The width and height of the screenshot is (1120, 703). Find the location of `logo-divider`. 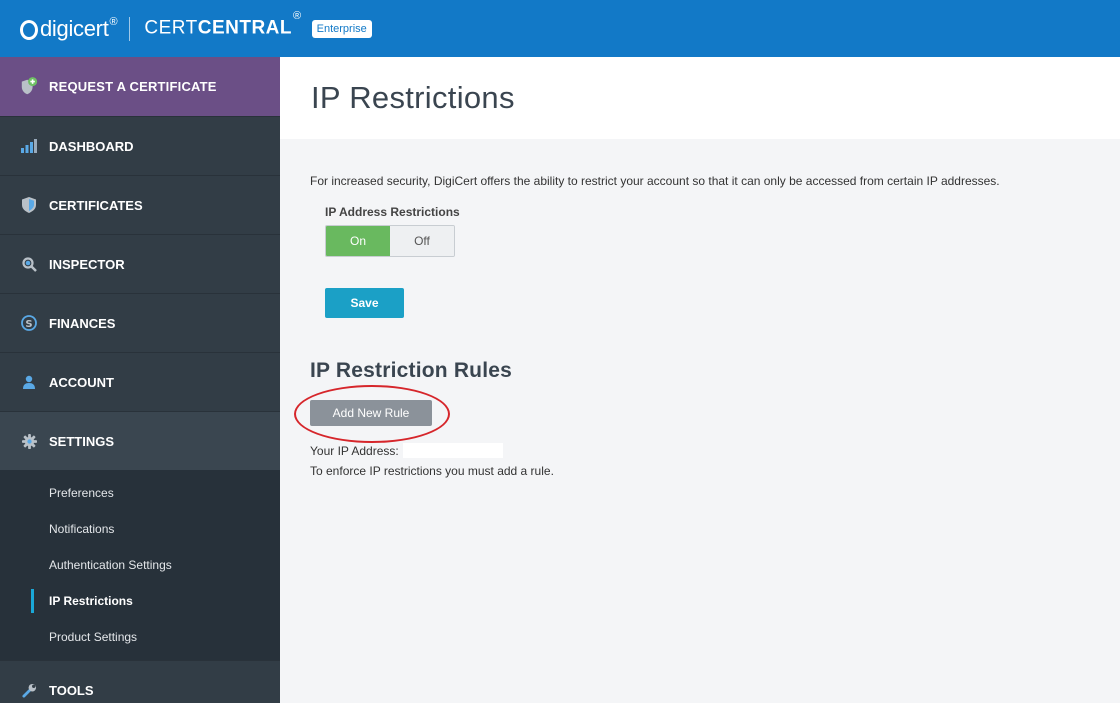

logo-divider is located at coordinates (130, 28).